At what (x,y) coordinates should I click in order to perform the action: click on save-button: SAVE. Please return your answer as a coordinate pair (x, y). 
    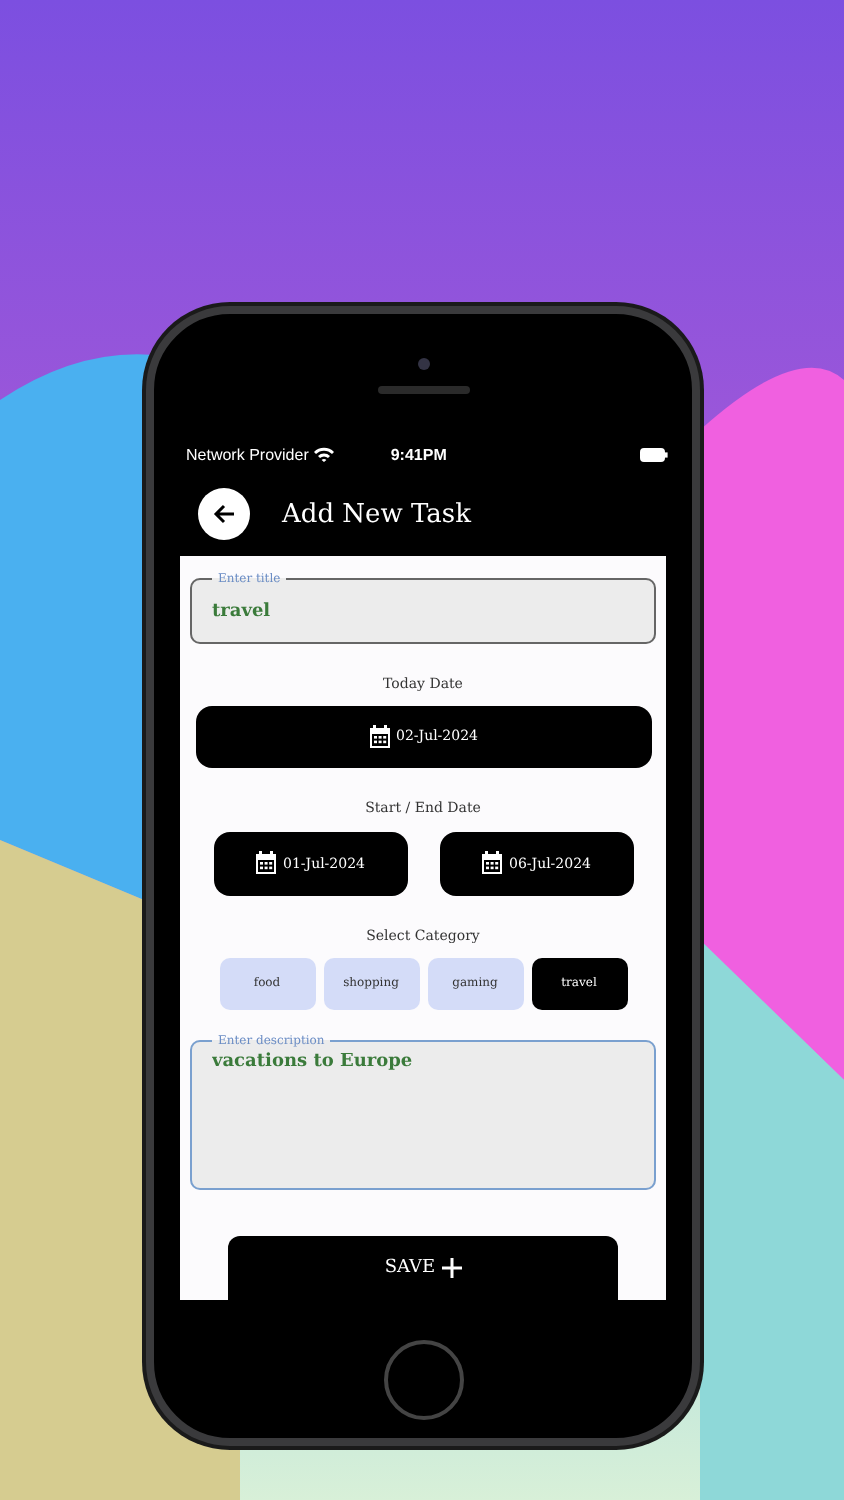
    Looking at the image, I should click on (423, 1268).